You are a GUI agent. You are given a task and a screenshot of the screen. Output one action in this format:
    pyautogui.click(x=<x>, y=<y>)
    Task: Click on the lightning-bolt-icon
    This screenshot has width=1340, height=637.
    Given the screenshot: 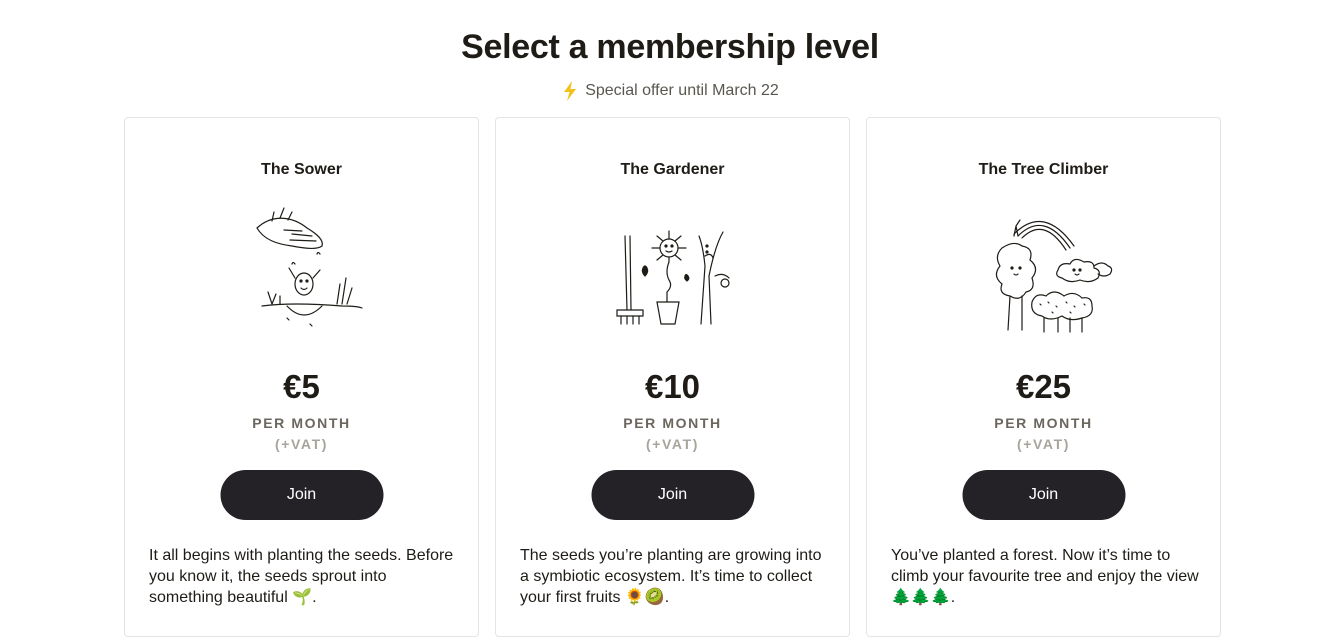 What is the action you would take?
    pyautogui.click(x=570, y=91)
    